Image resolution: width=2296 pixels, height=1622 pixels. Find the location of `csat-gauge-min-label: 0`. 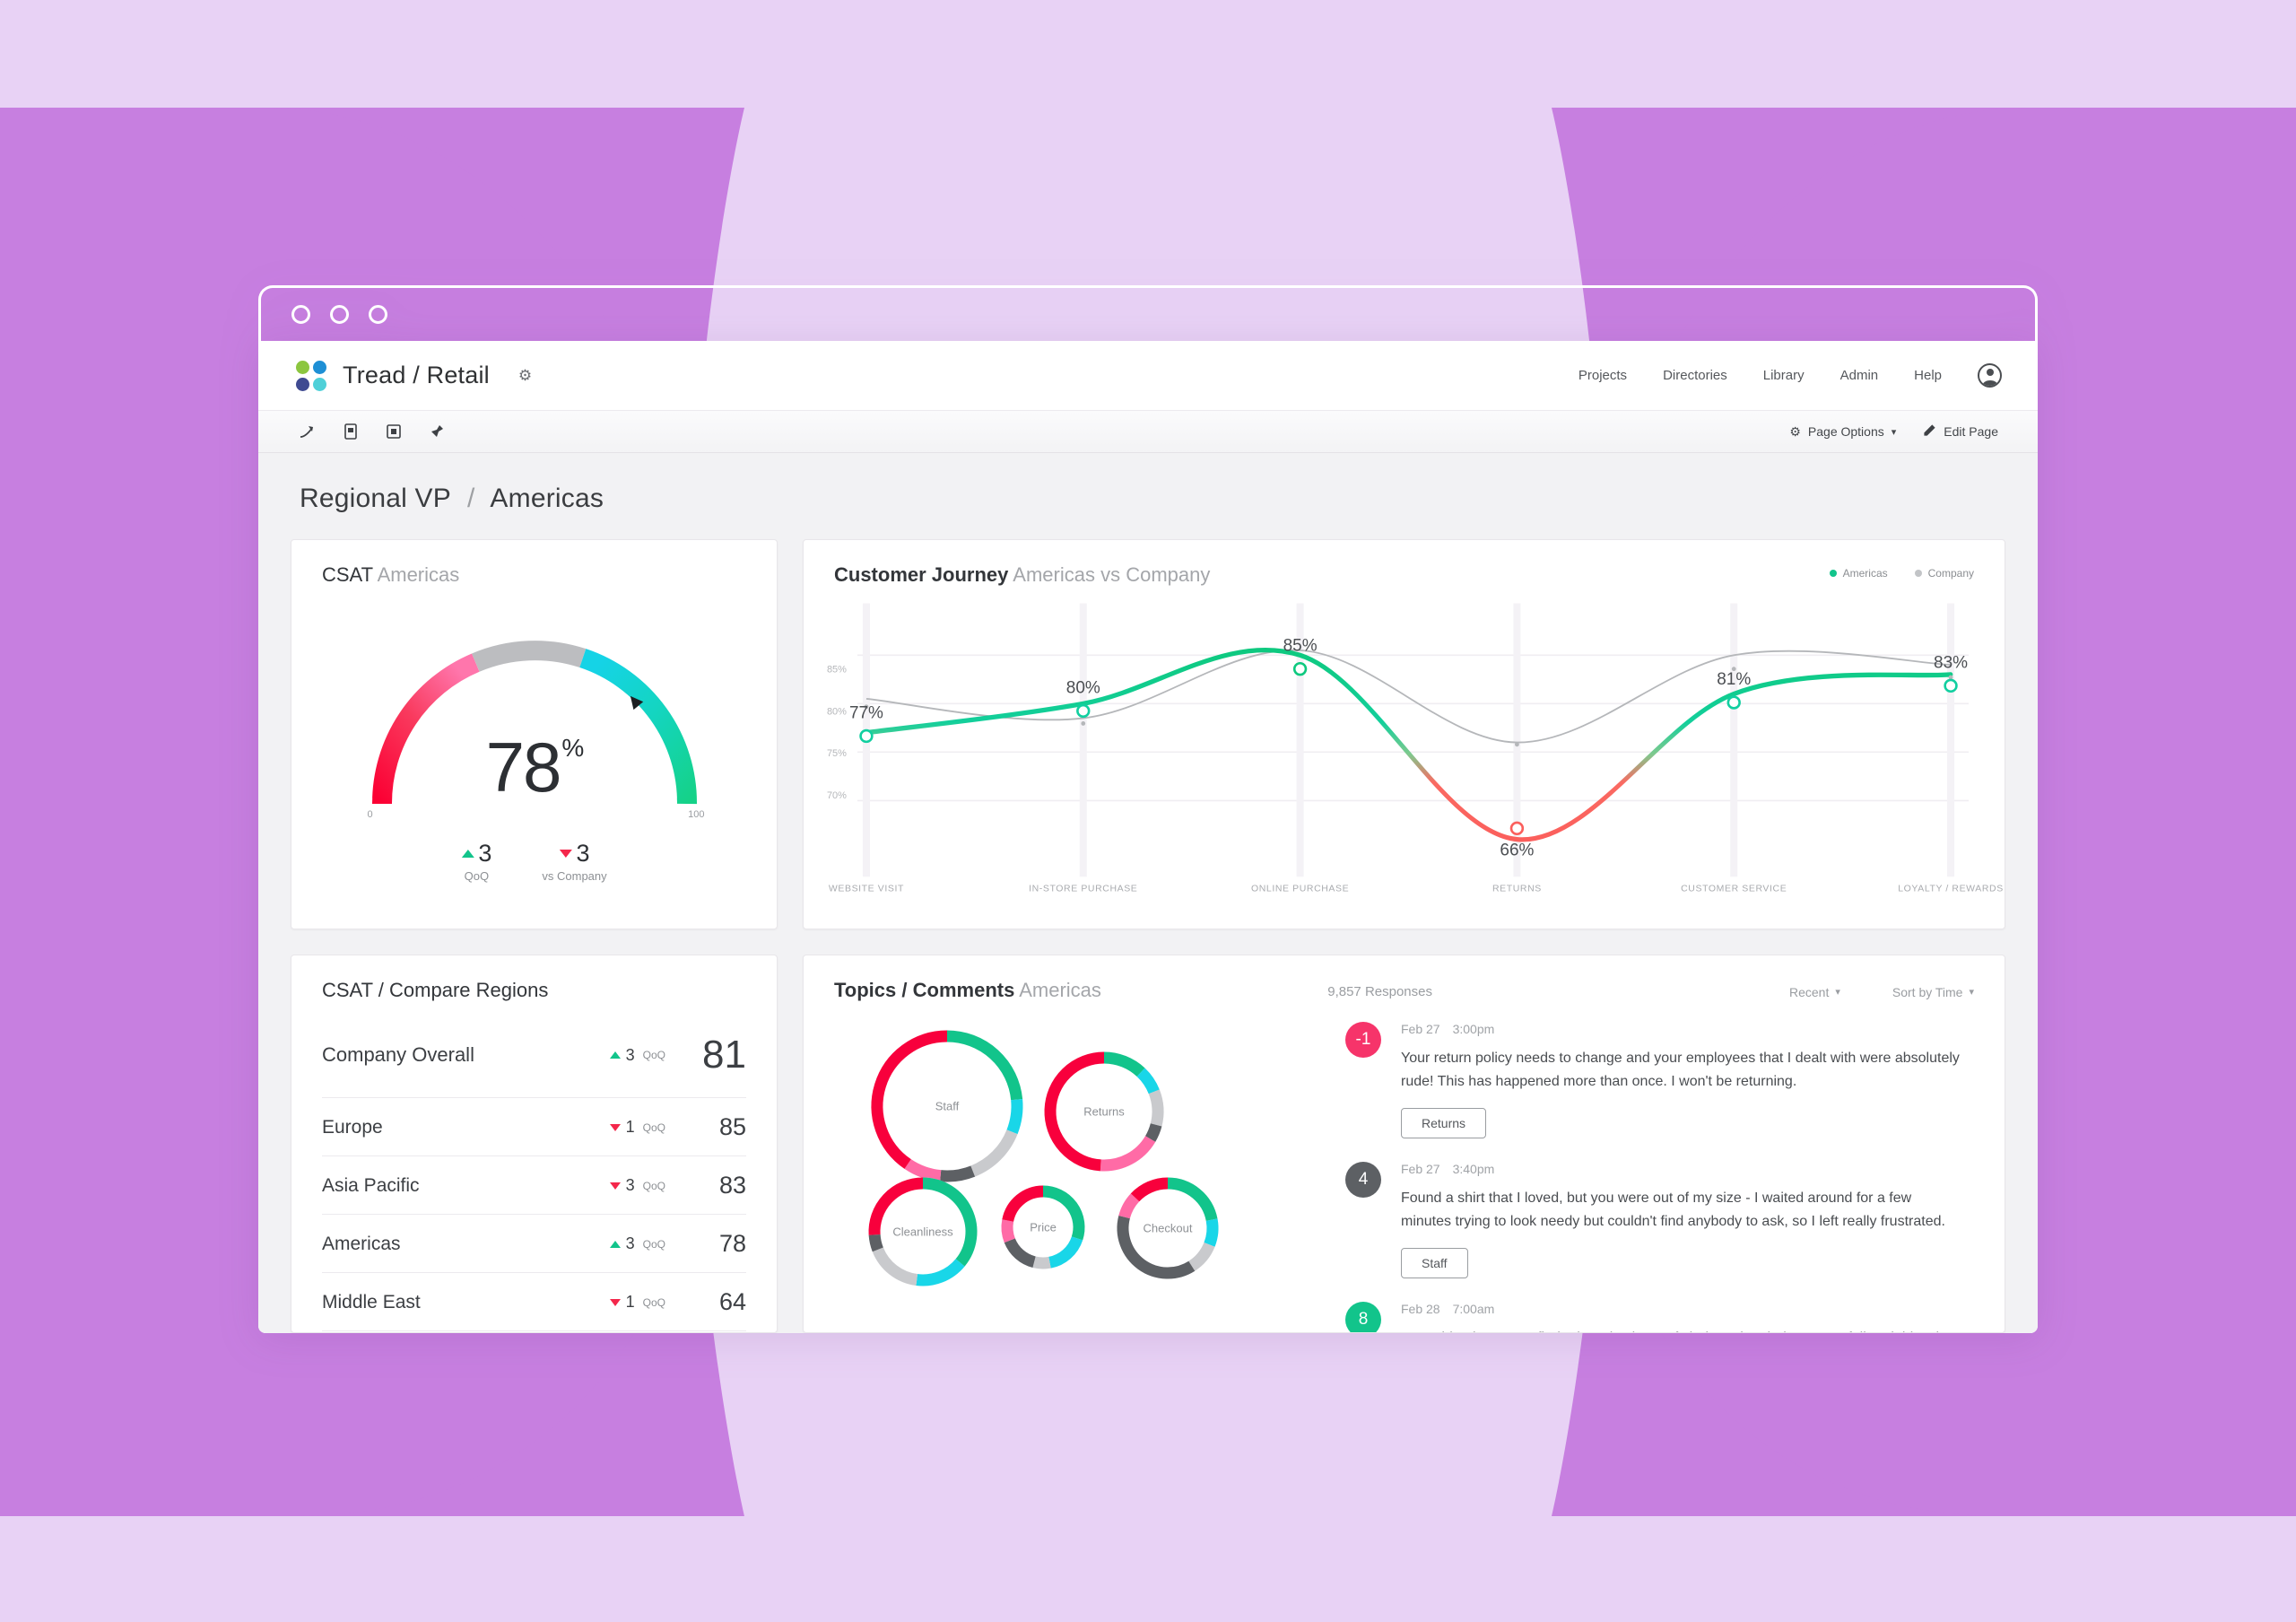

csat-gauge-min-label: 0 is located at coordinates (370, 814).